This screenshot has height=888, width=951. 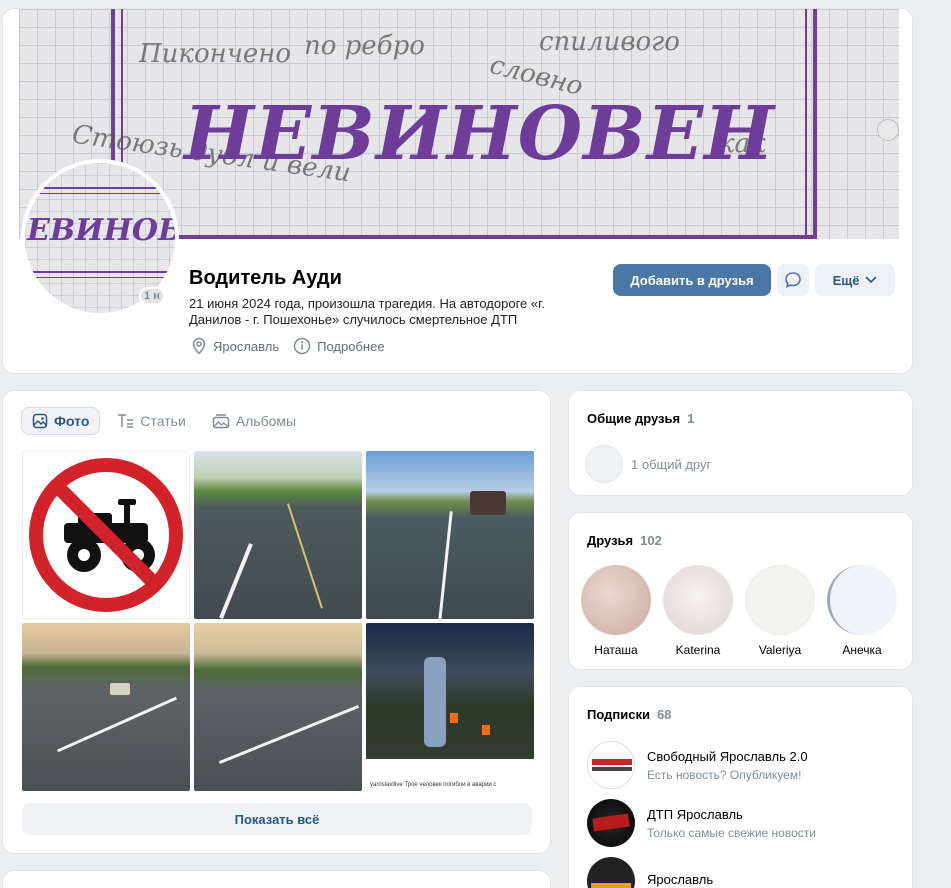 I want to click on mutual-friends-summary: 1 общий друг, so click(x=648, y=464).